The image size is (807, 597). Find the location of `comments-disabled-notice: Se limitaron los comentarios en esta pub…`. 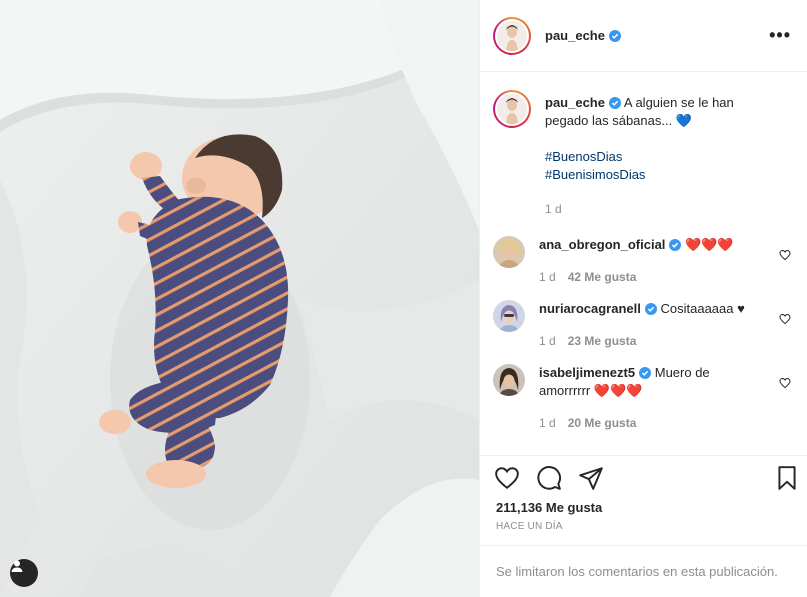

comments-disabled-notice: Se limitaron los comentarios en esta pub… is located at coordinates (643, 571).